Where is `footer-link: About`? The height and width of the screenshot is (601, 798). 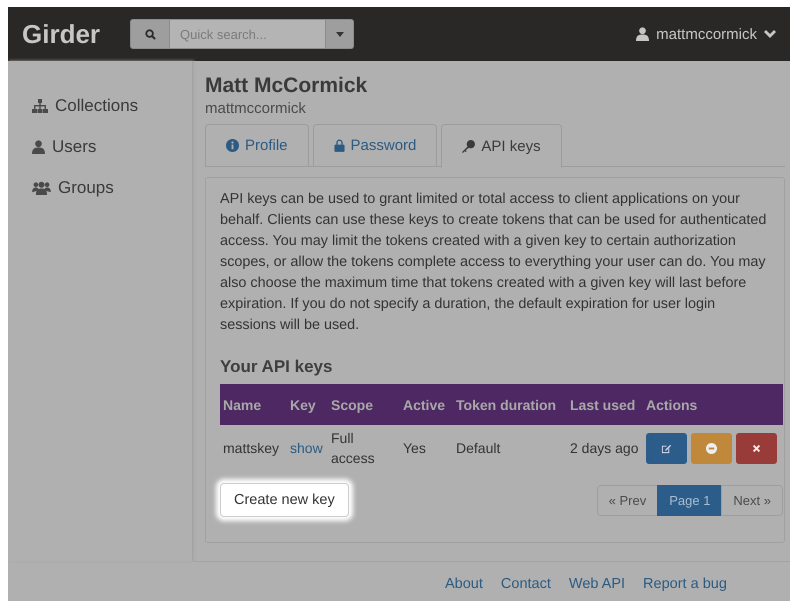 footer-link: About is located at coordinates (464, 588).